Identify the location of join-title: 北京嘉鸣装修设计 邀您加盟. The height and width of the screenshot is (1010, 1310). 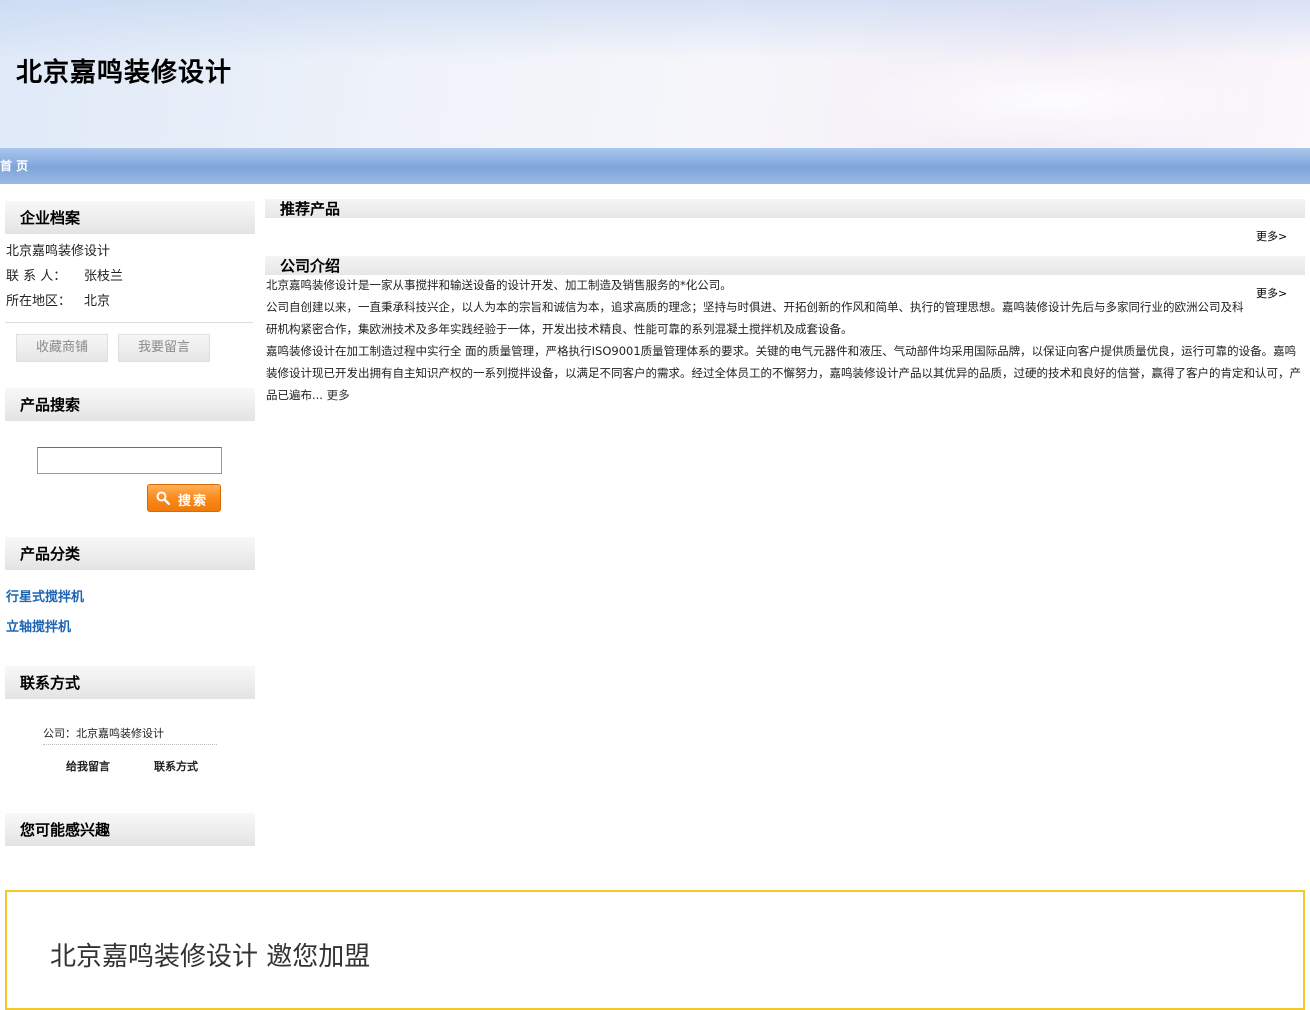
(210, 957).